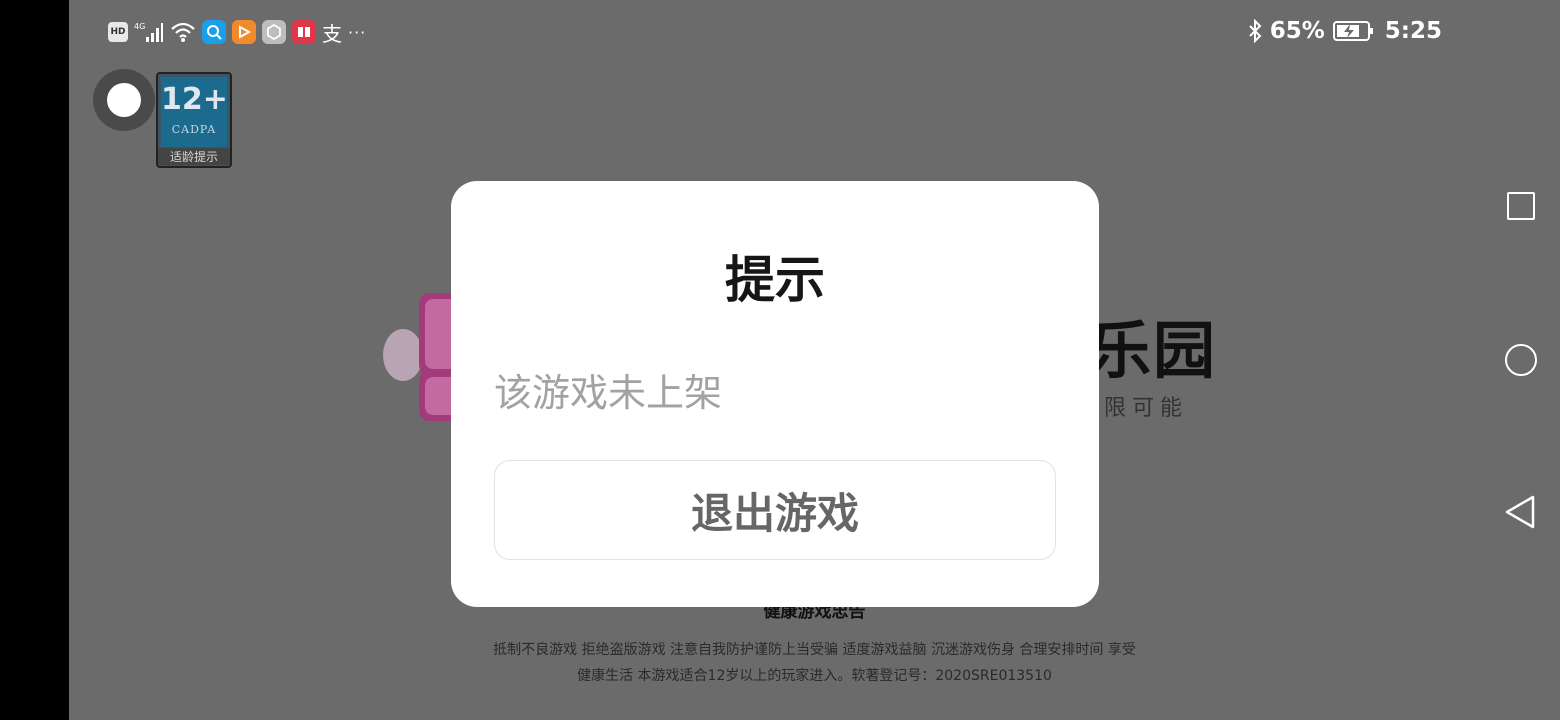 Image resolution: width=1560 pixels, height=720 pixels. What do you see at coordinates (814, 33) in the screenshot?
I see `status-bar: HD 4G 支 ··· 65% 5:25` at bounding box center [814, 33].